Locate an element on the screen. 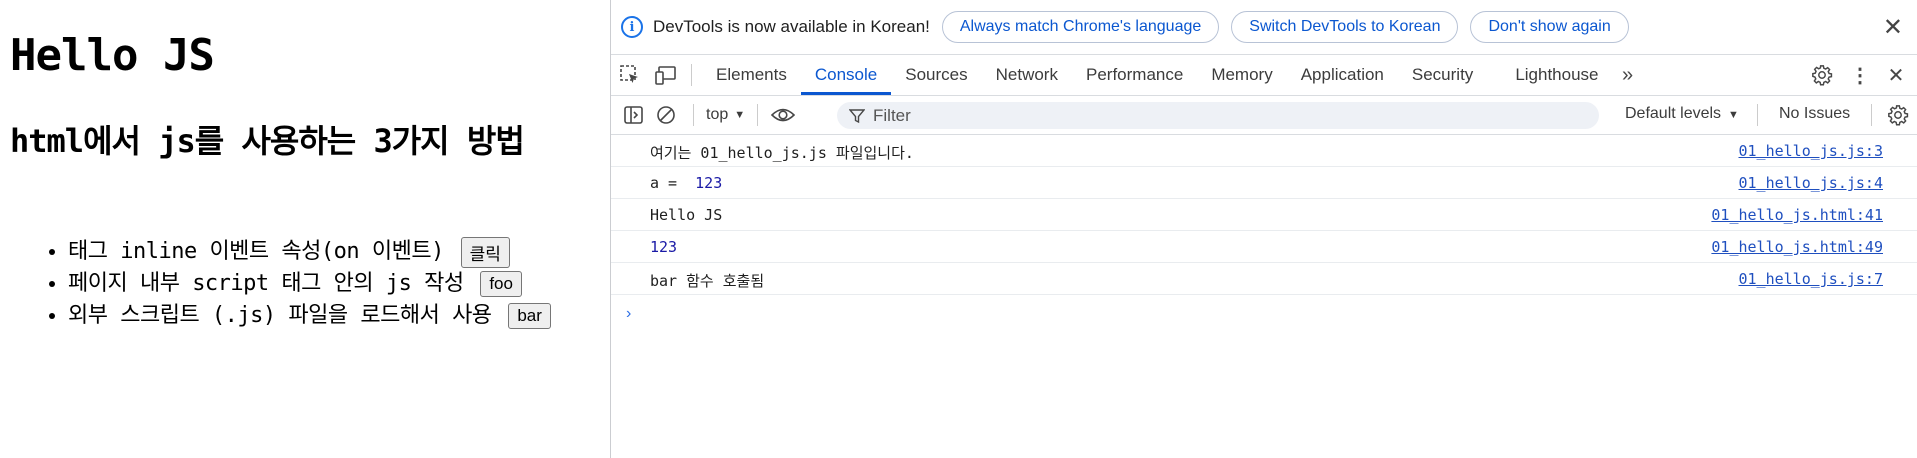 This screenshot has height=458, width=1917. source-link: 01_hello_js.js:4 is located at coordinates (1811, 183).